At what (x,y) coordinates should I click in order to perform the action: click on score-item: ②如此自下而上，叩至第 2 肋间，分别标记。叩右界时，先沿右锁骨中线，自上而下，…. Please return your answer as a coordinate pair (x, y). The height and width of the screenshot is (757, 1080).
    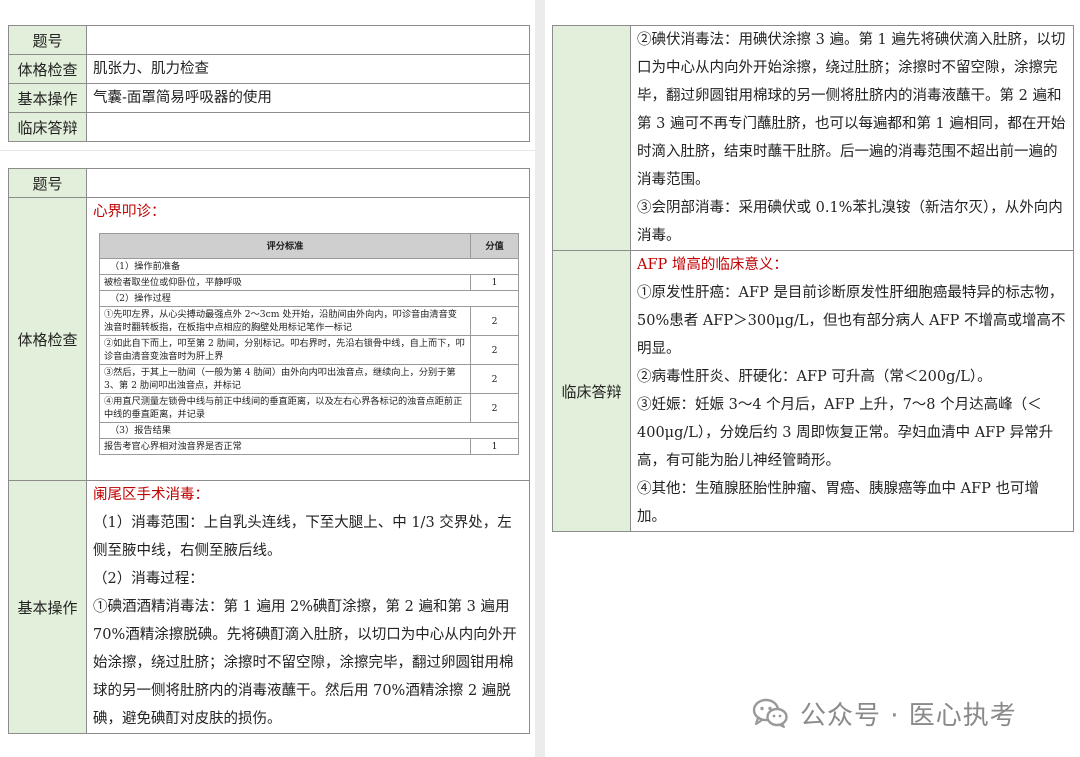
    Looking at the image, I should click on (285, 350).